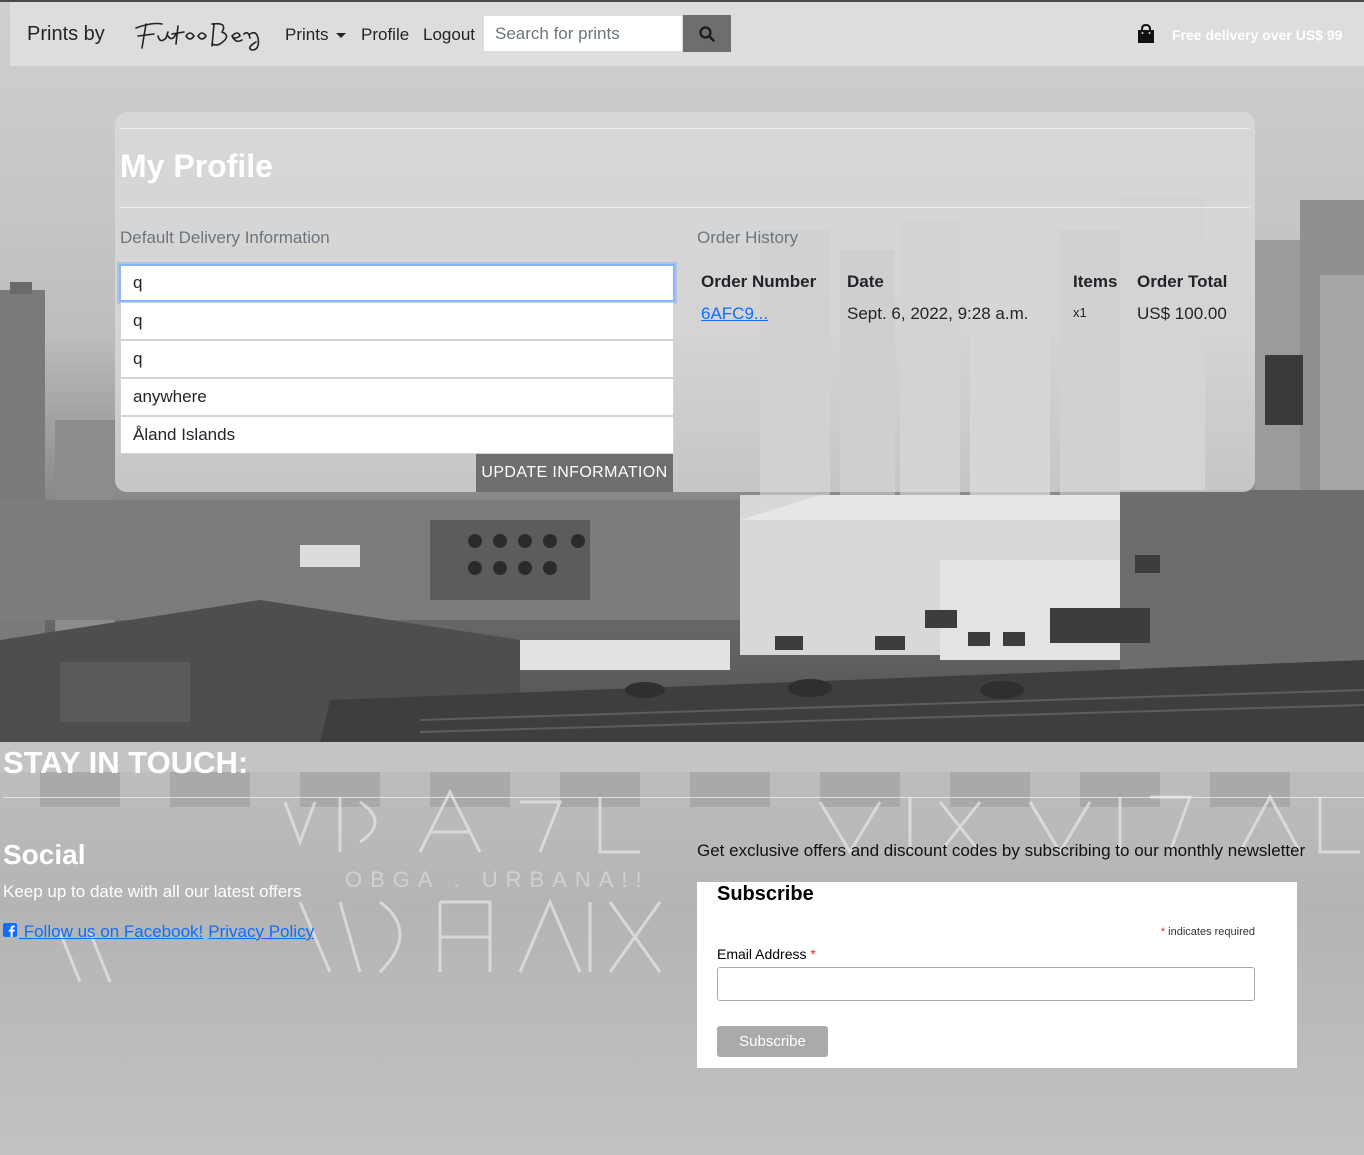 The image size is (1364, 1155). What do you see at coordinates (1257, 35) in the screenshot?
I see `free-delivery-banner: Free delivery over US$ 99` at bounding box center [1257, 35].